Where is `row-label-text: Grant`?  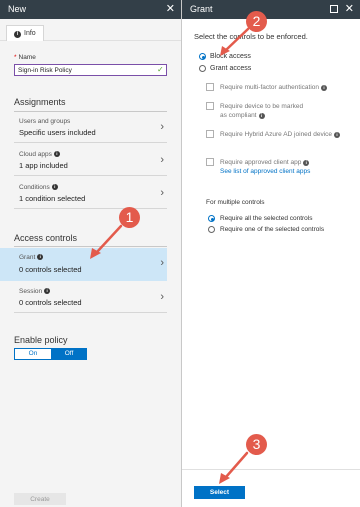
row-label-text: Grant is located at coordinates (27, 257).